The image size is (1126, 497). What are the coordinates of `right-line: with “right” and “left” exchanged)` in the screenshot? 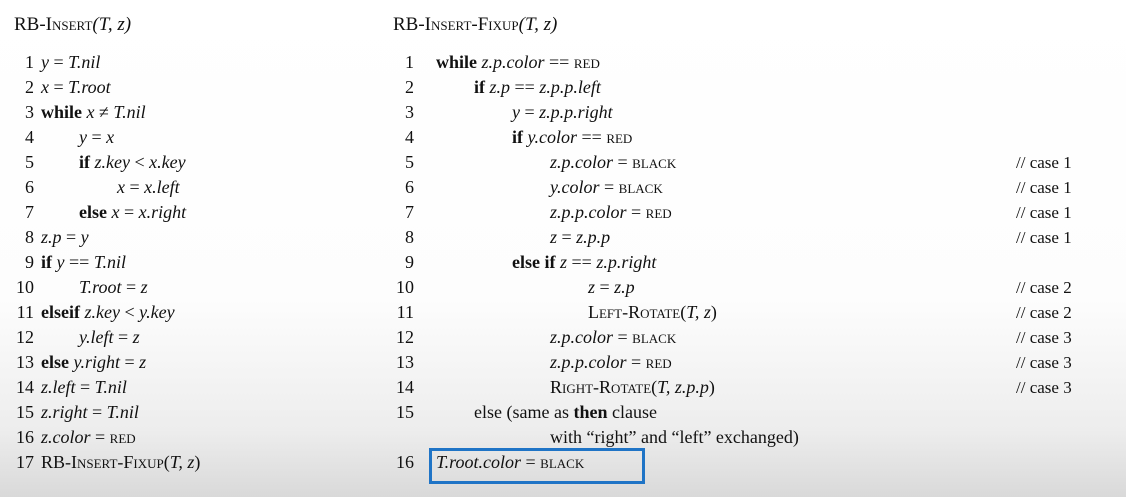 It's located at (563, 437).